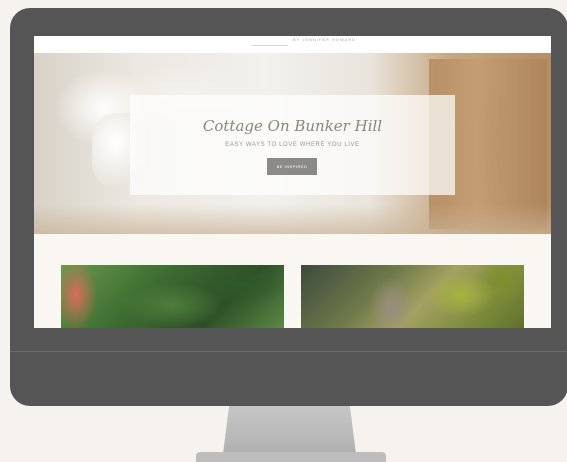 This screenshot has width=567, height=462. I want to click on hero-title: Cottage On Bunker Hill, so click(292, 126).